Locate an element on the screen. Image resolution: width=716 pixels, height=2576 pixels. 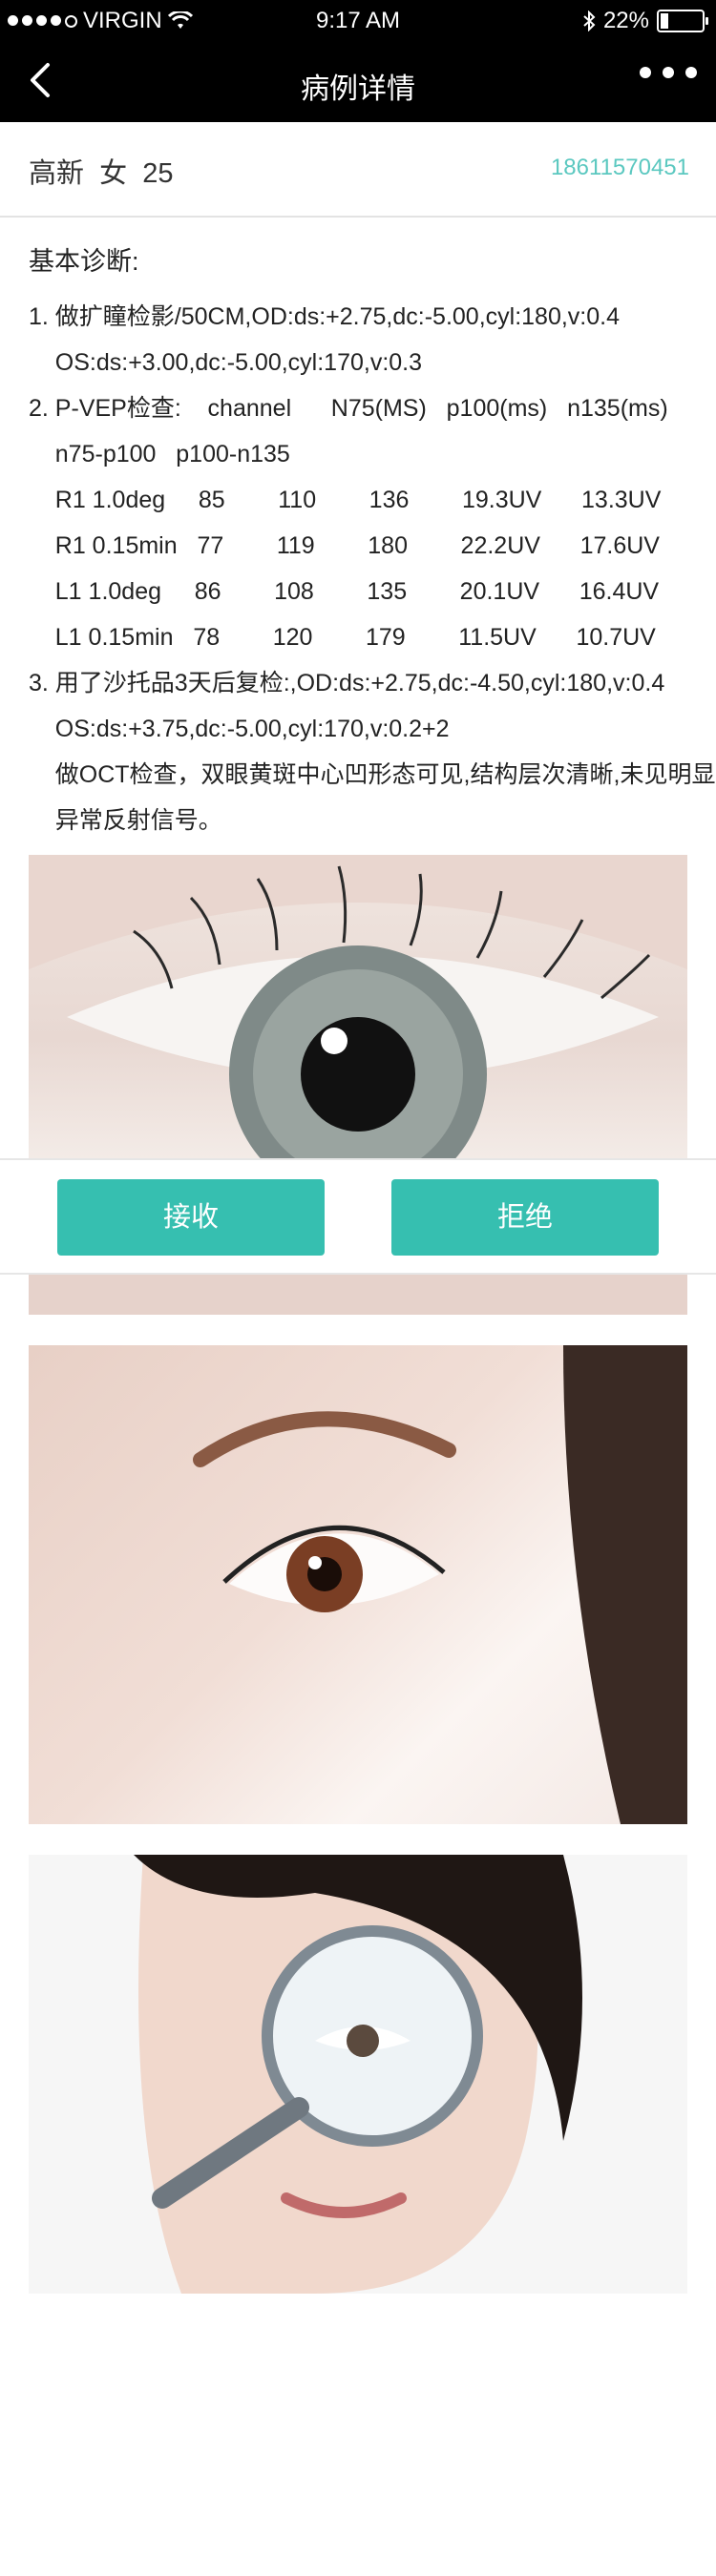
action-bar: 接收 拒绝 is located at coordinates (358, 1216).